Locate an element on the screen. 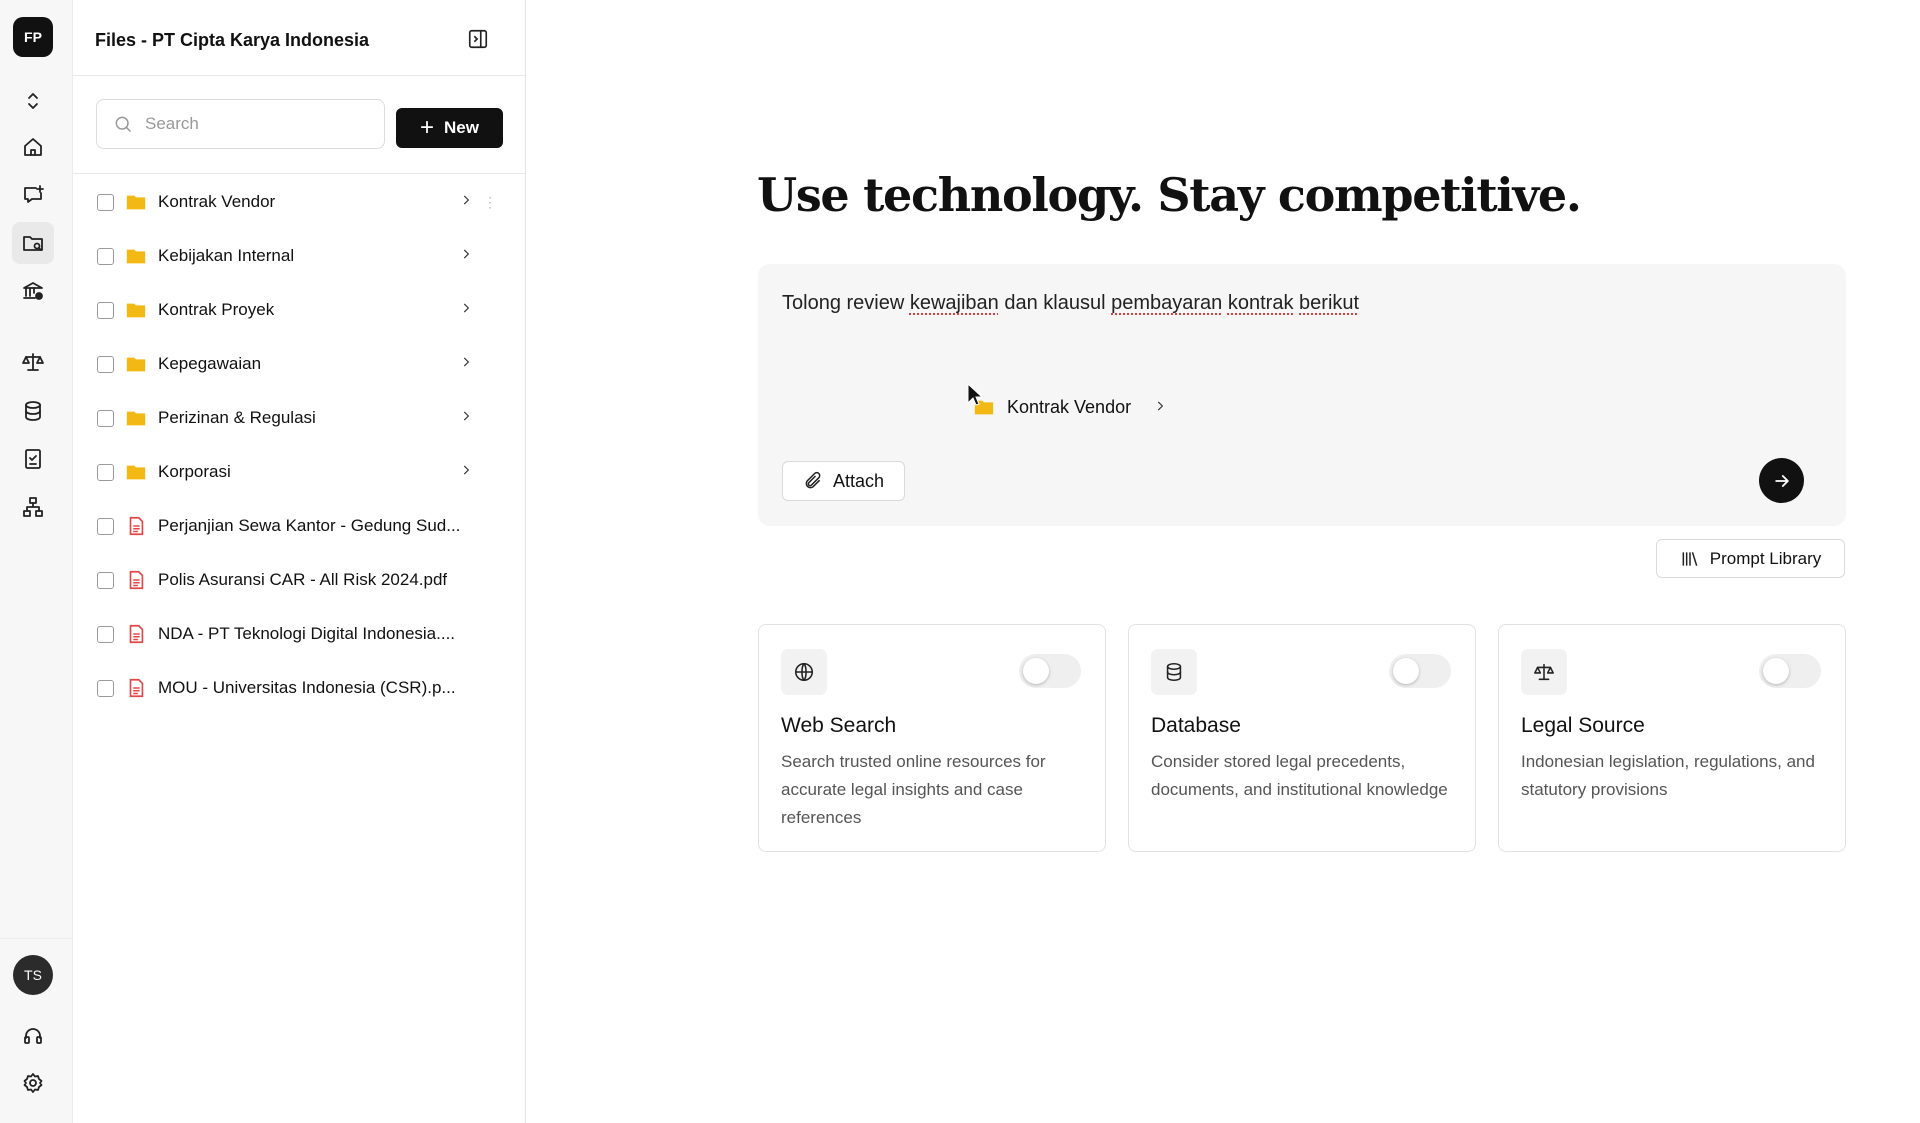 This screenshot has width=1920, height=1123. list-item: Perizinan & Regulasi is located at coordinates (299, 418).